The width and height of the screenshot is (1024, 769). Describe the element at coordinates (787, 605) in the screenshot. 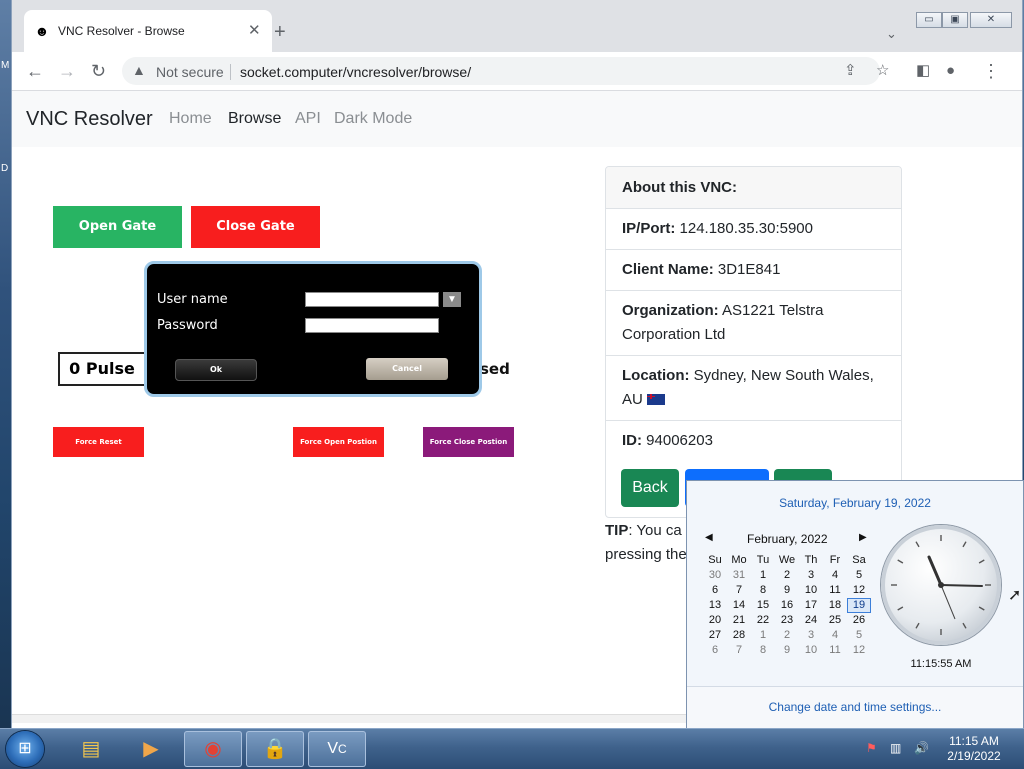

I see `calendar-day: 16` at that location.